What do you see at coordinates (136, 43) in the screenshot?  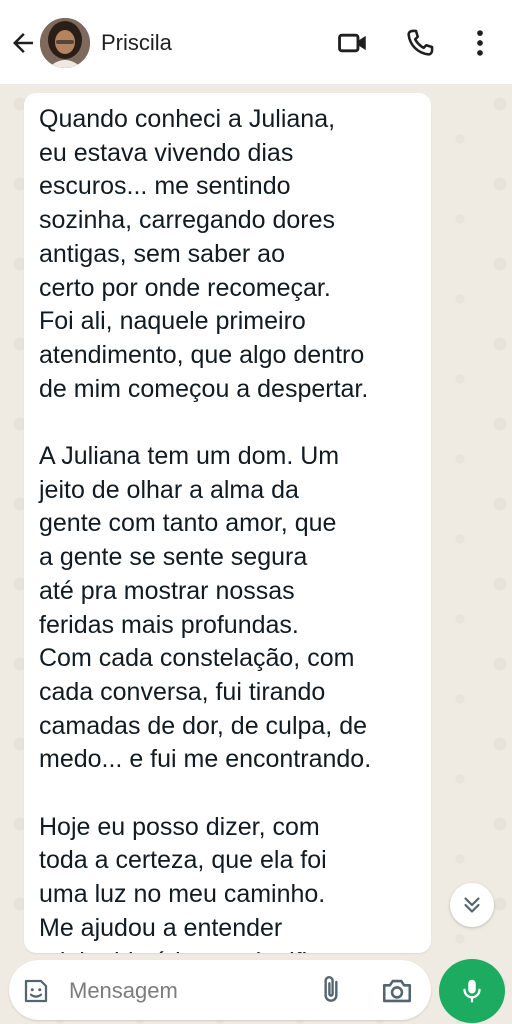 I see `contact-name: Priscila` at bounding box center [136, 43].